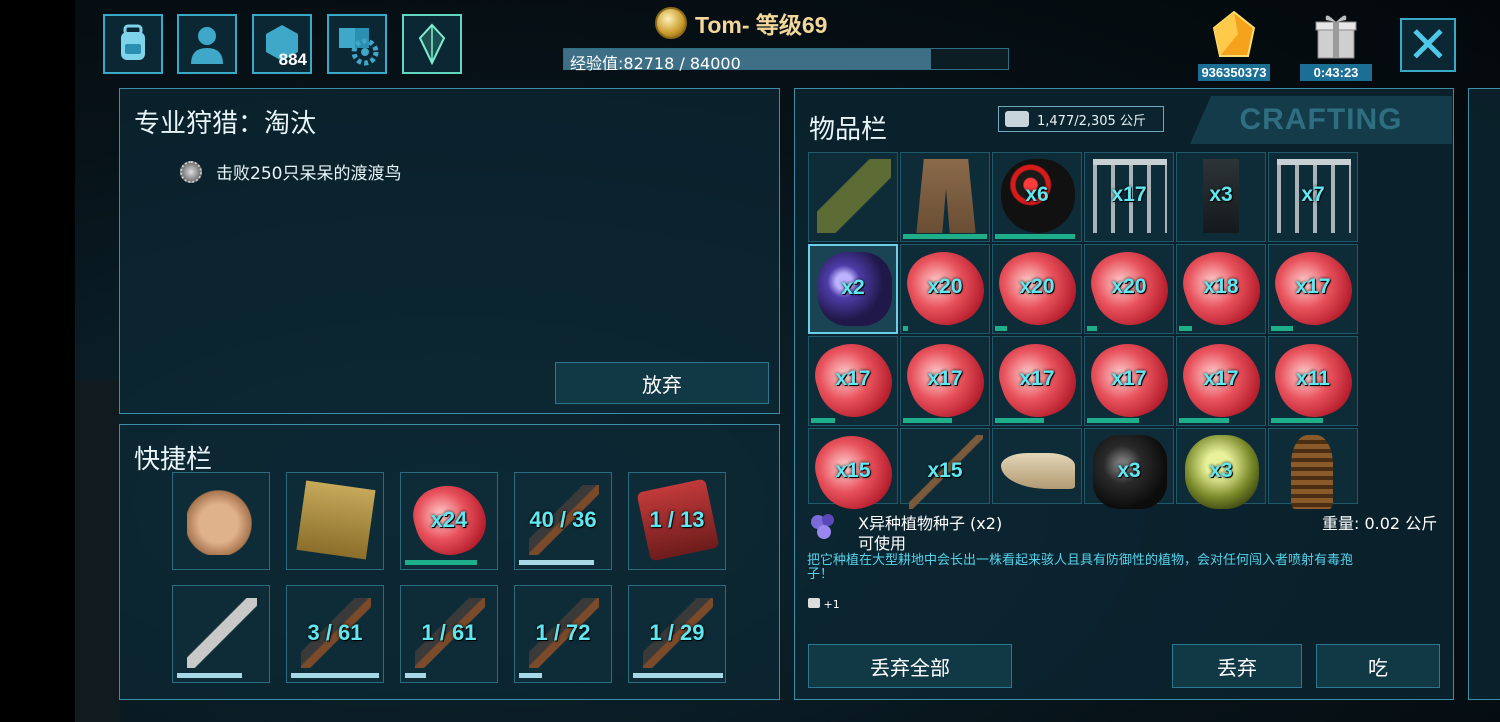  I want to click on hotbar-slot-quantity: 1 / 29, so click(677, 632).